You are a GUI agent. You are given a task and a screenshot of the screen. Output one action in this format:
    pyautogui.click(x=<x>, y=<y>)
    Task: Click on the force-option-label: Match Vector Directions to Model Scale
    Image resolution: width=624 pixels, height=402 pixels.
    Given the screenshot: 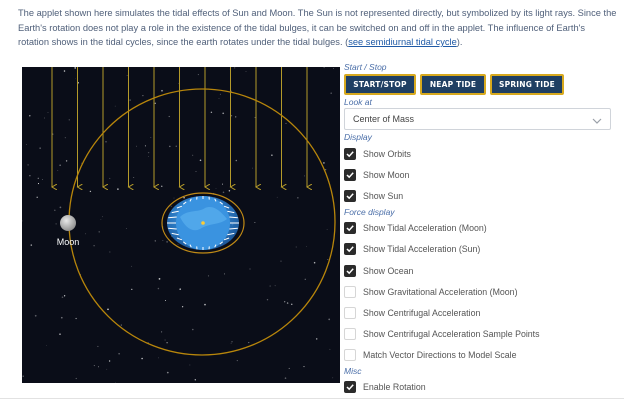 What is the action you would take?
    pyautogui.click(x=440, y=355)
    